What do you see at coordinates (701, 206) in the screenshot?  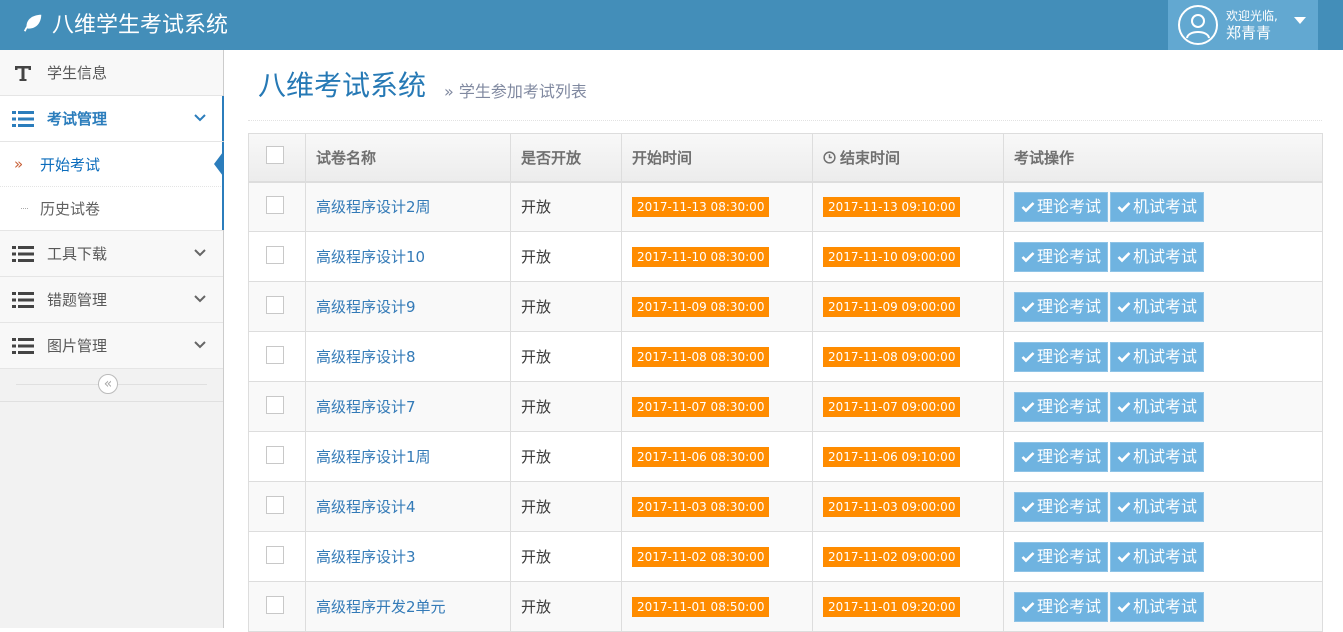 I see `start-time-badge: 2017-11-13 08:30:00` at bounding box center [701, 206].